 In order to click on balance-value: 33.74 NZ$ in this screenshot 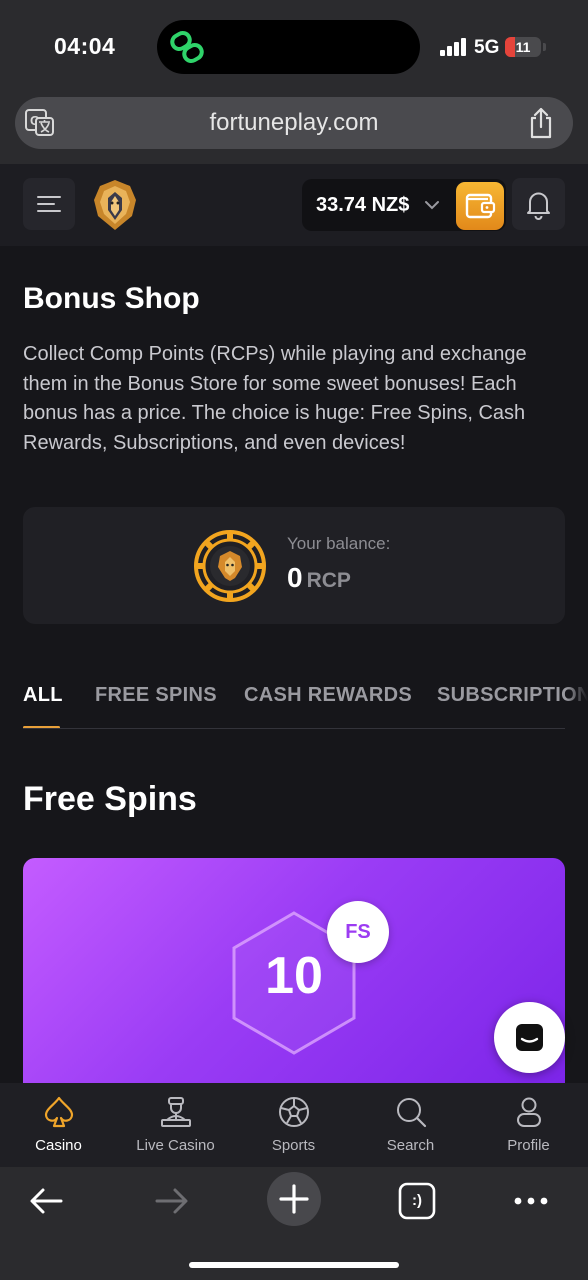, I will do `click(363, 205)`.